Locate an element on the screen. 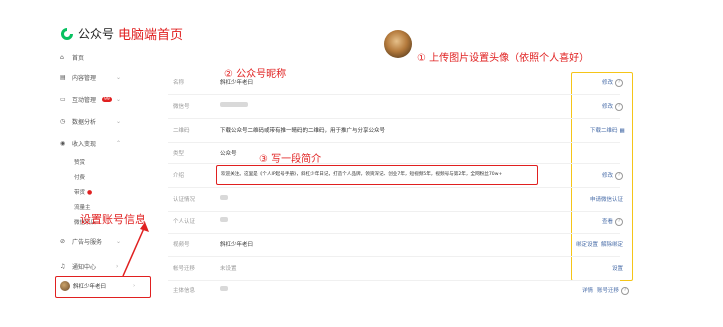 Image resolution: width=723 pixels, height=327 pixels. action-label: 下载二维码 is located at coordinates (604, 131).